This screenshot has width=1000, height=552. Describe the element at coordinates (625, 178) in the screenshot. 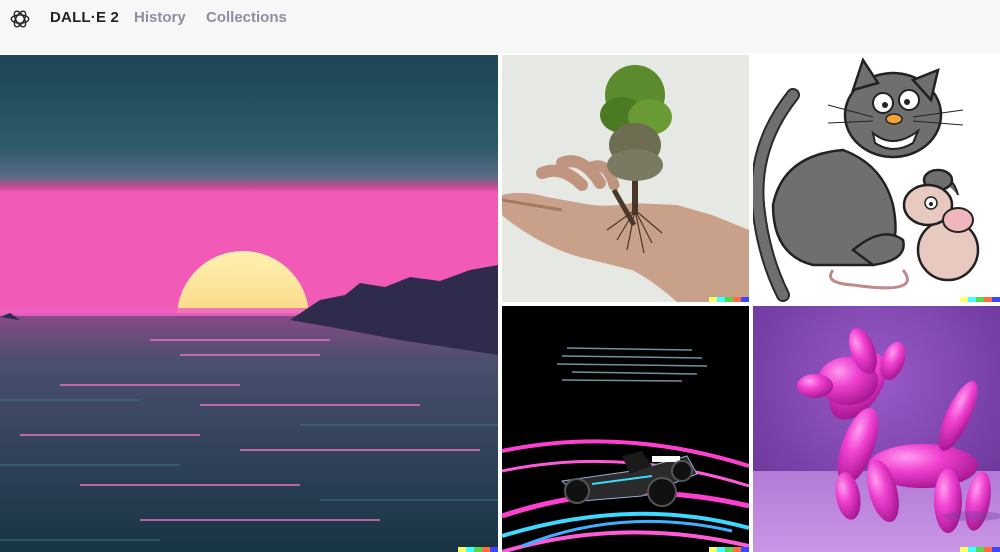

I see `gallery-image-tree-hand` at that location.